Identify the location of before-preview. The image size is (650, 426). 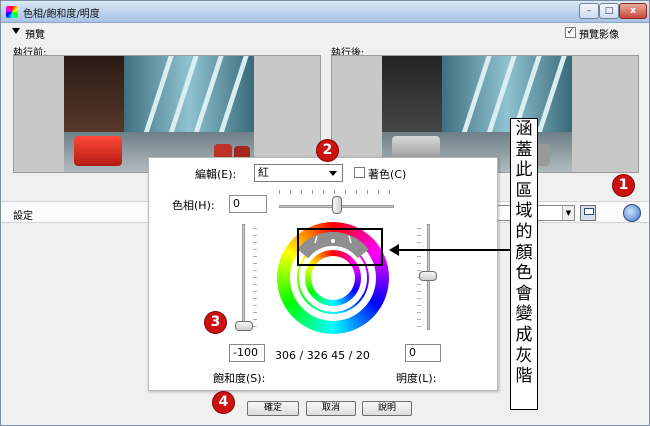
(167, 114).